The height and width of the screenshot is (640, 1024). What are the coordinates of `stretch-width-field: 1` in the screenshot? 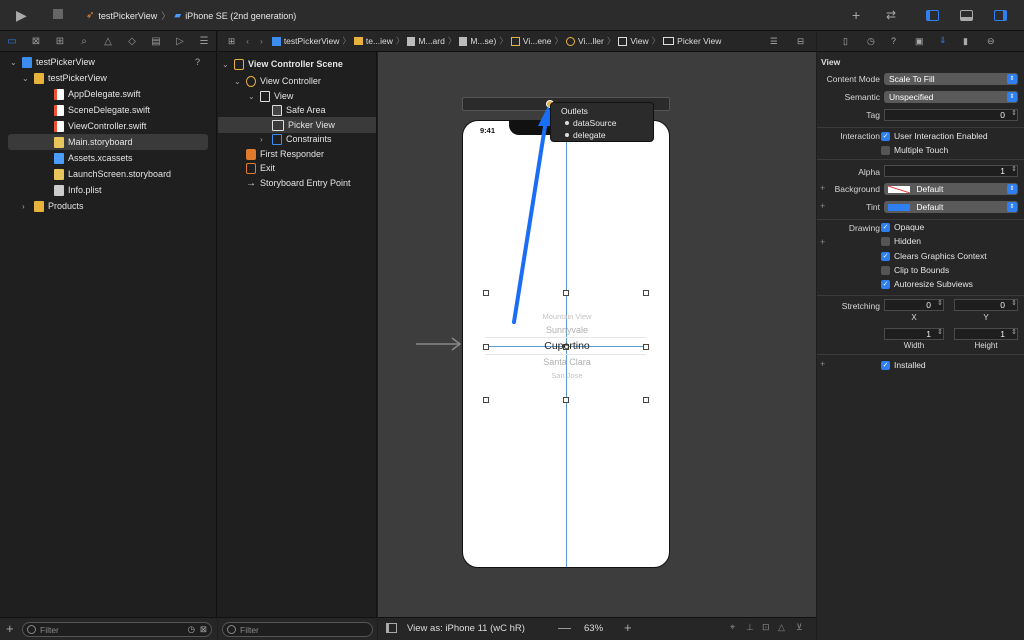 It's located at (914, 334).